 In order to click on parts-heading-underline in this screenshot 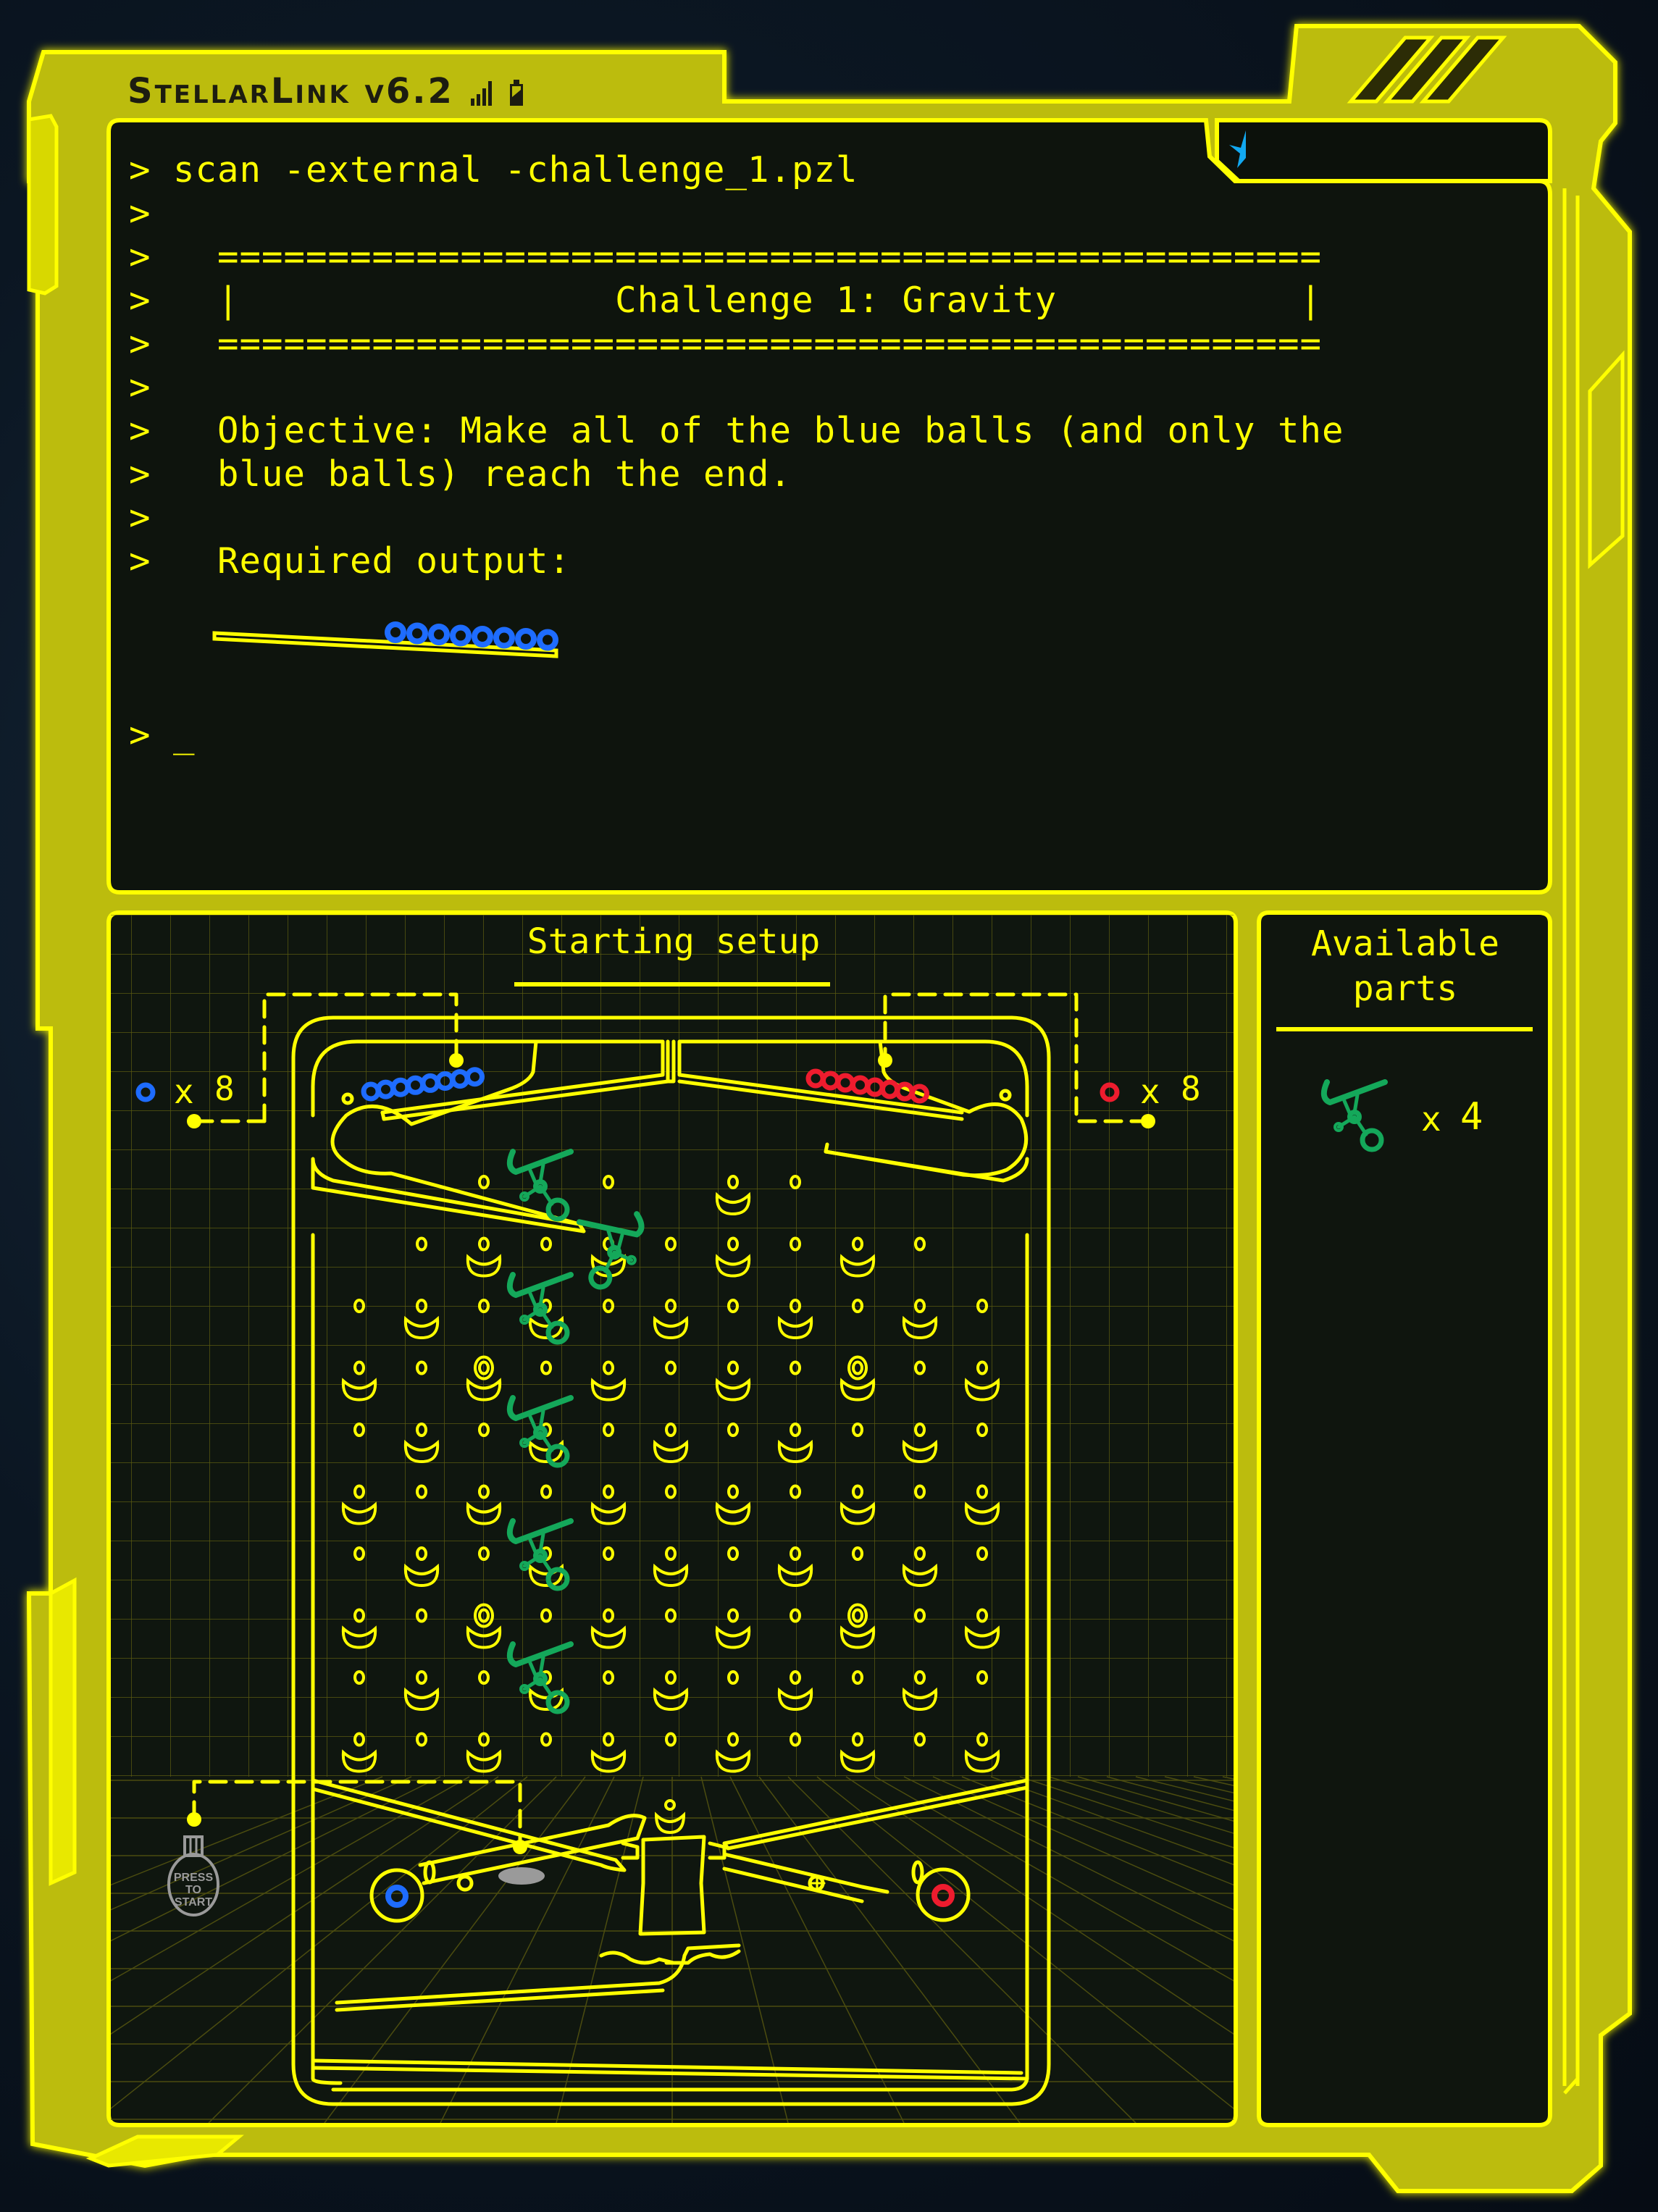, I will do `click(1404, 1029)`.